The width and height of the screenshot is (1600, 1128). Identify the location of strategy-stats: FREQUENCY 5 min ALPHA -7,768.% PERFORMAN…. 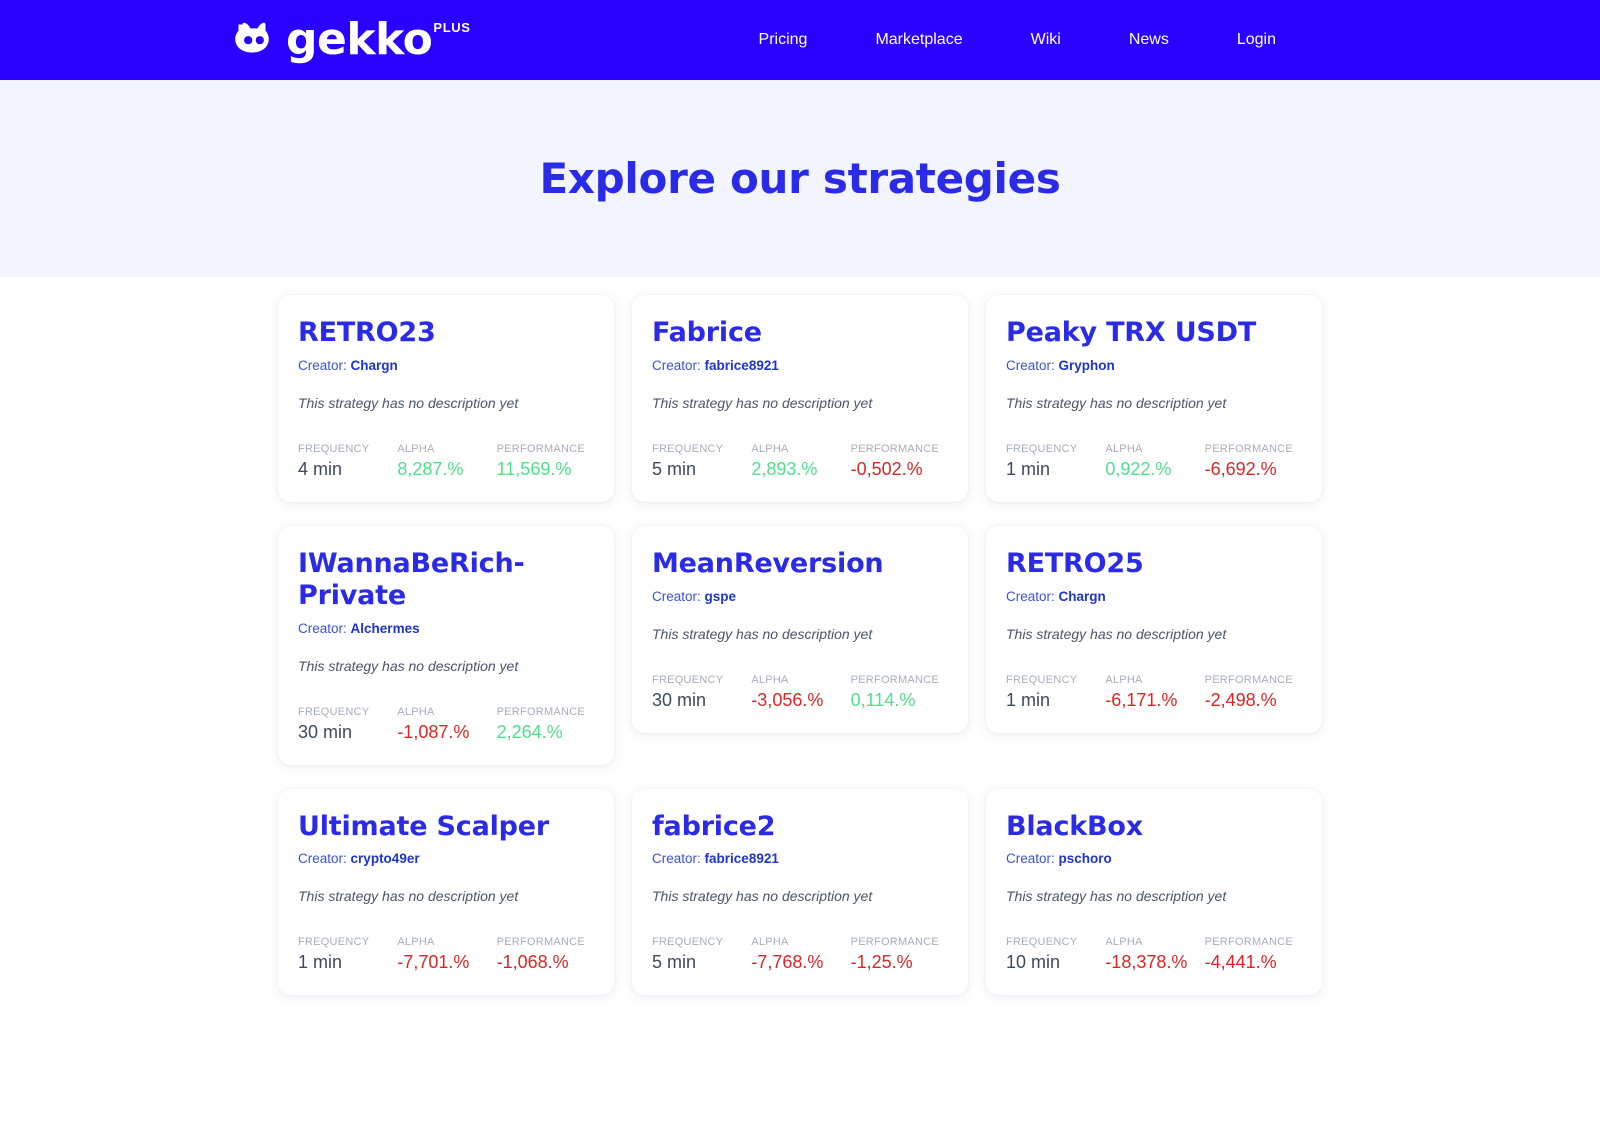
(800, 954).